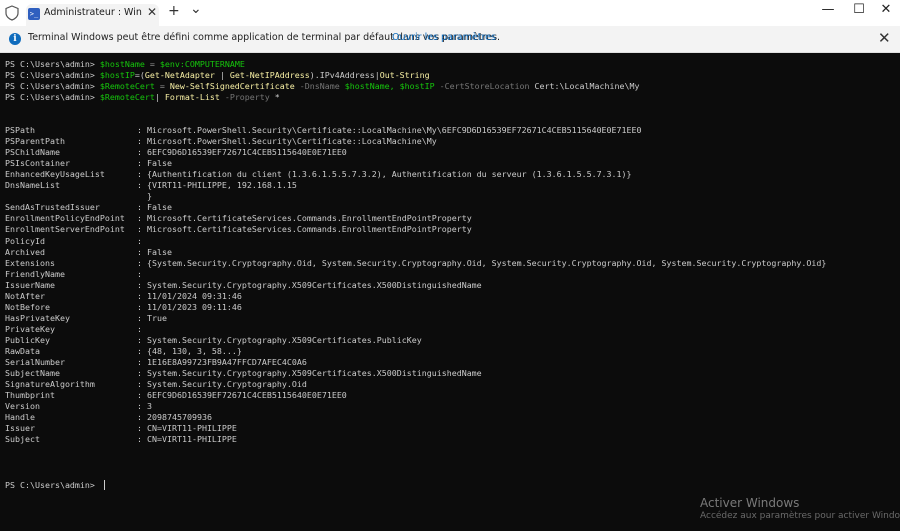 This screenshot has width=900, height=531. Describe the element at coordinates (30, 284) in the screenshot. I see `property-name: IssuerName` at that location.